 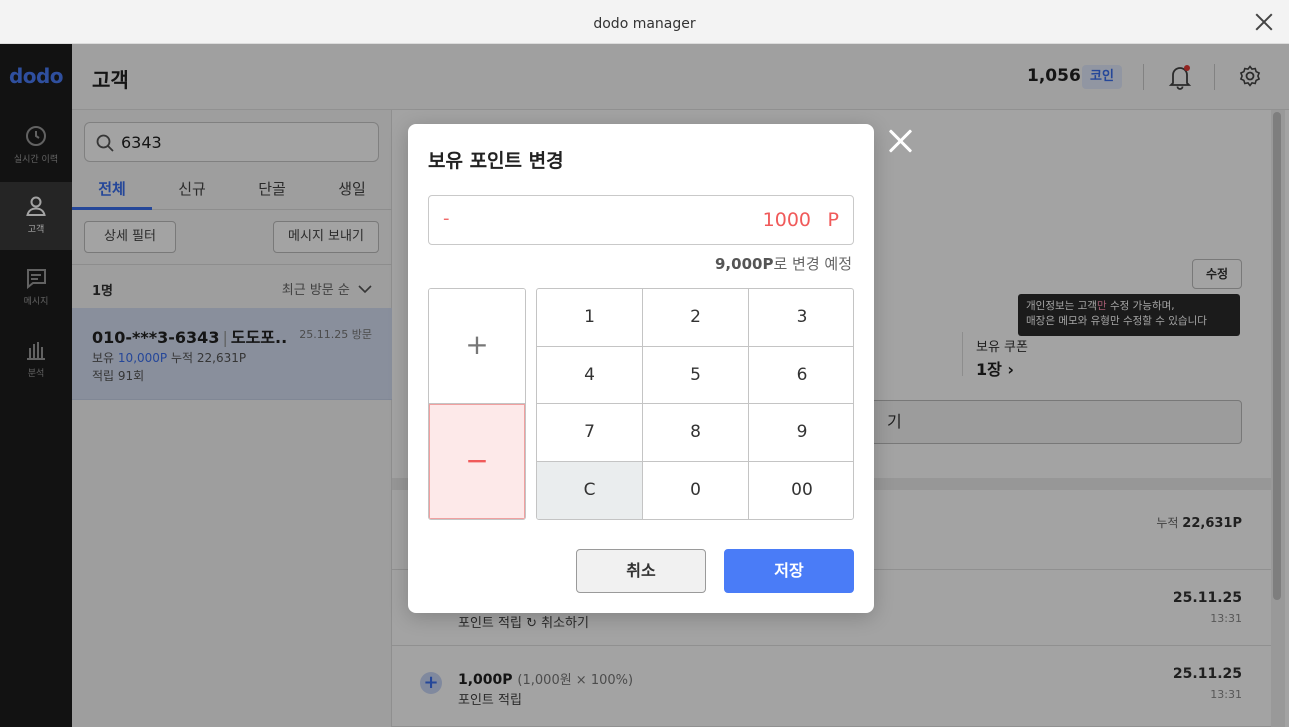 I want to click on modal-title: 보유 포인트 변경, so click(x=496, y=161).